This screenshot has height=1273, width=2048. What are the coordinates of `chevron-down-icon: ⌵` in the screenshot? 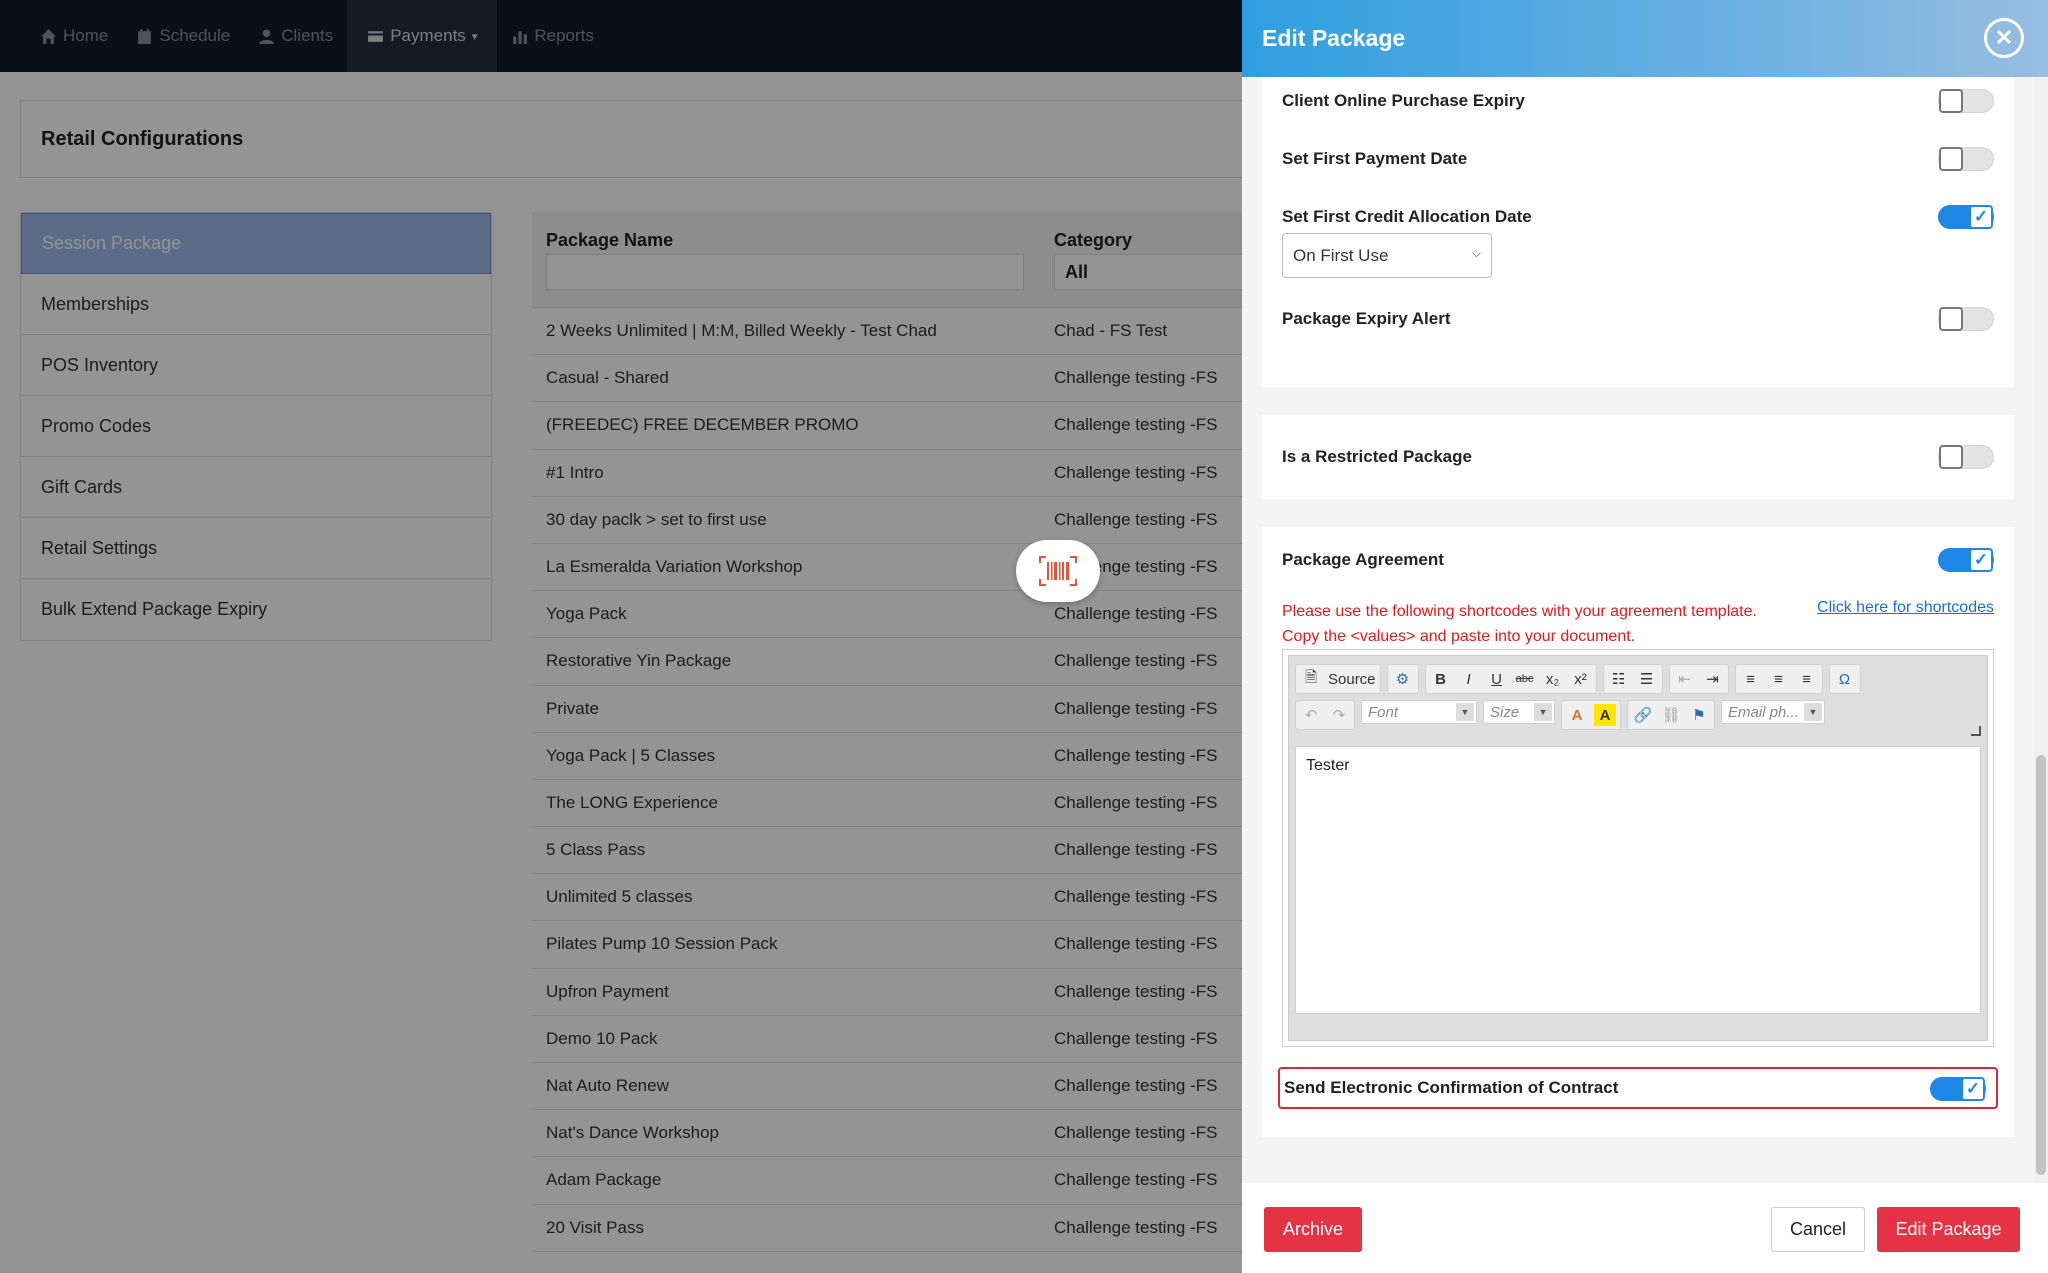 It's located at (1476, 253).